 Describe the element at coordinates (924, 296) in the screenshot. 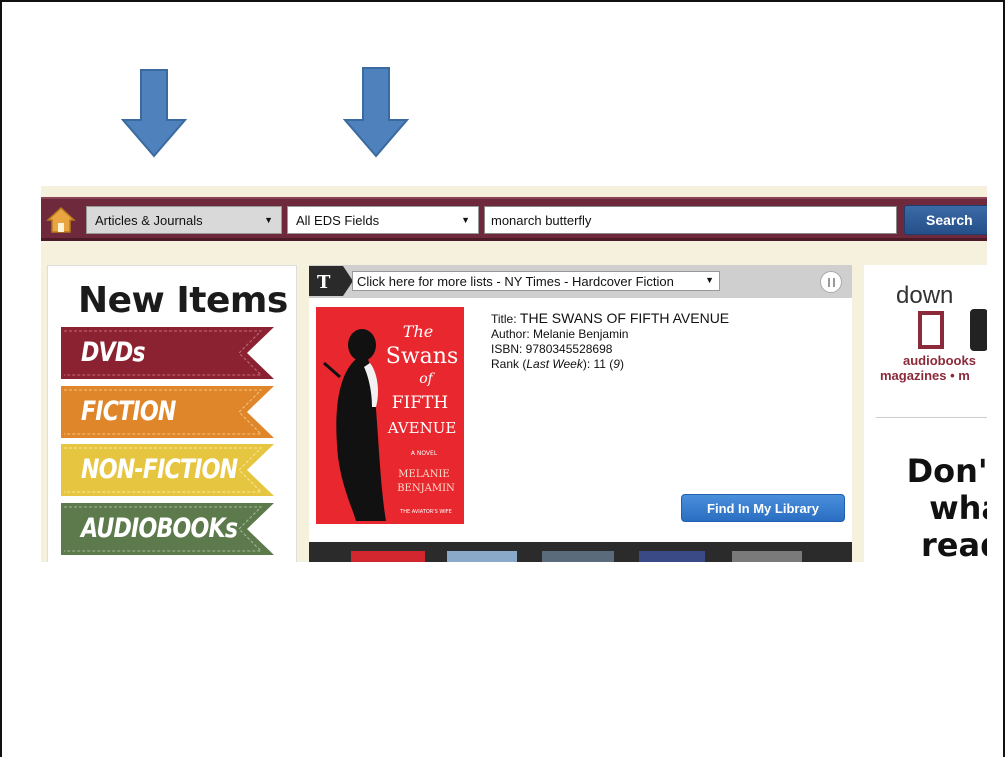

I see `download-heading: down` at that location.